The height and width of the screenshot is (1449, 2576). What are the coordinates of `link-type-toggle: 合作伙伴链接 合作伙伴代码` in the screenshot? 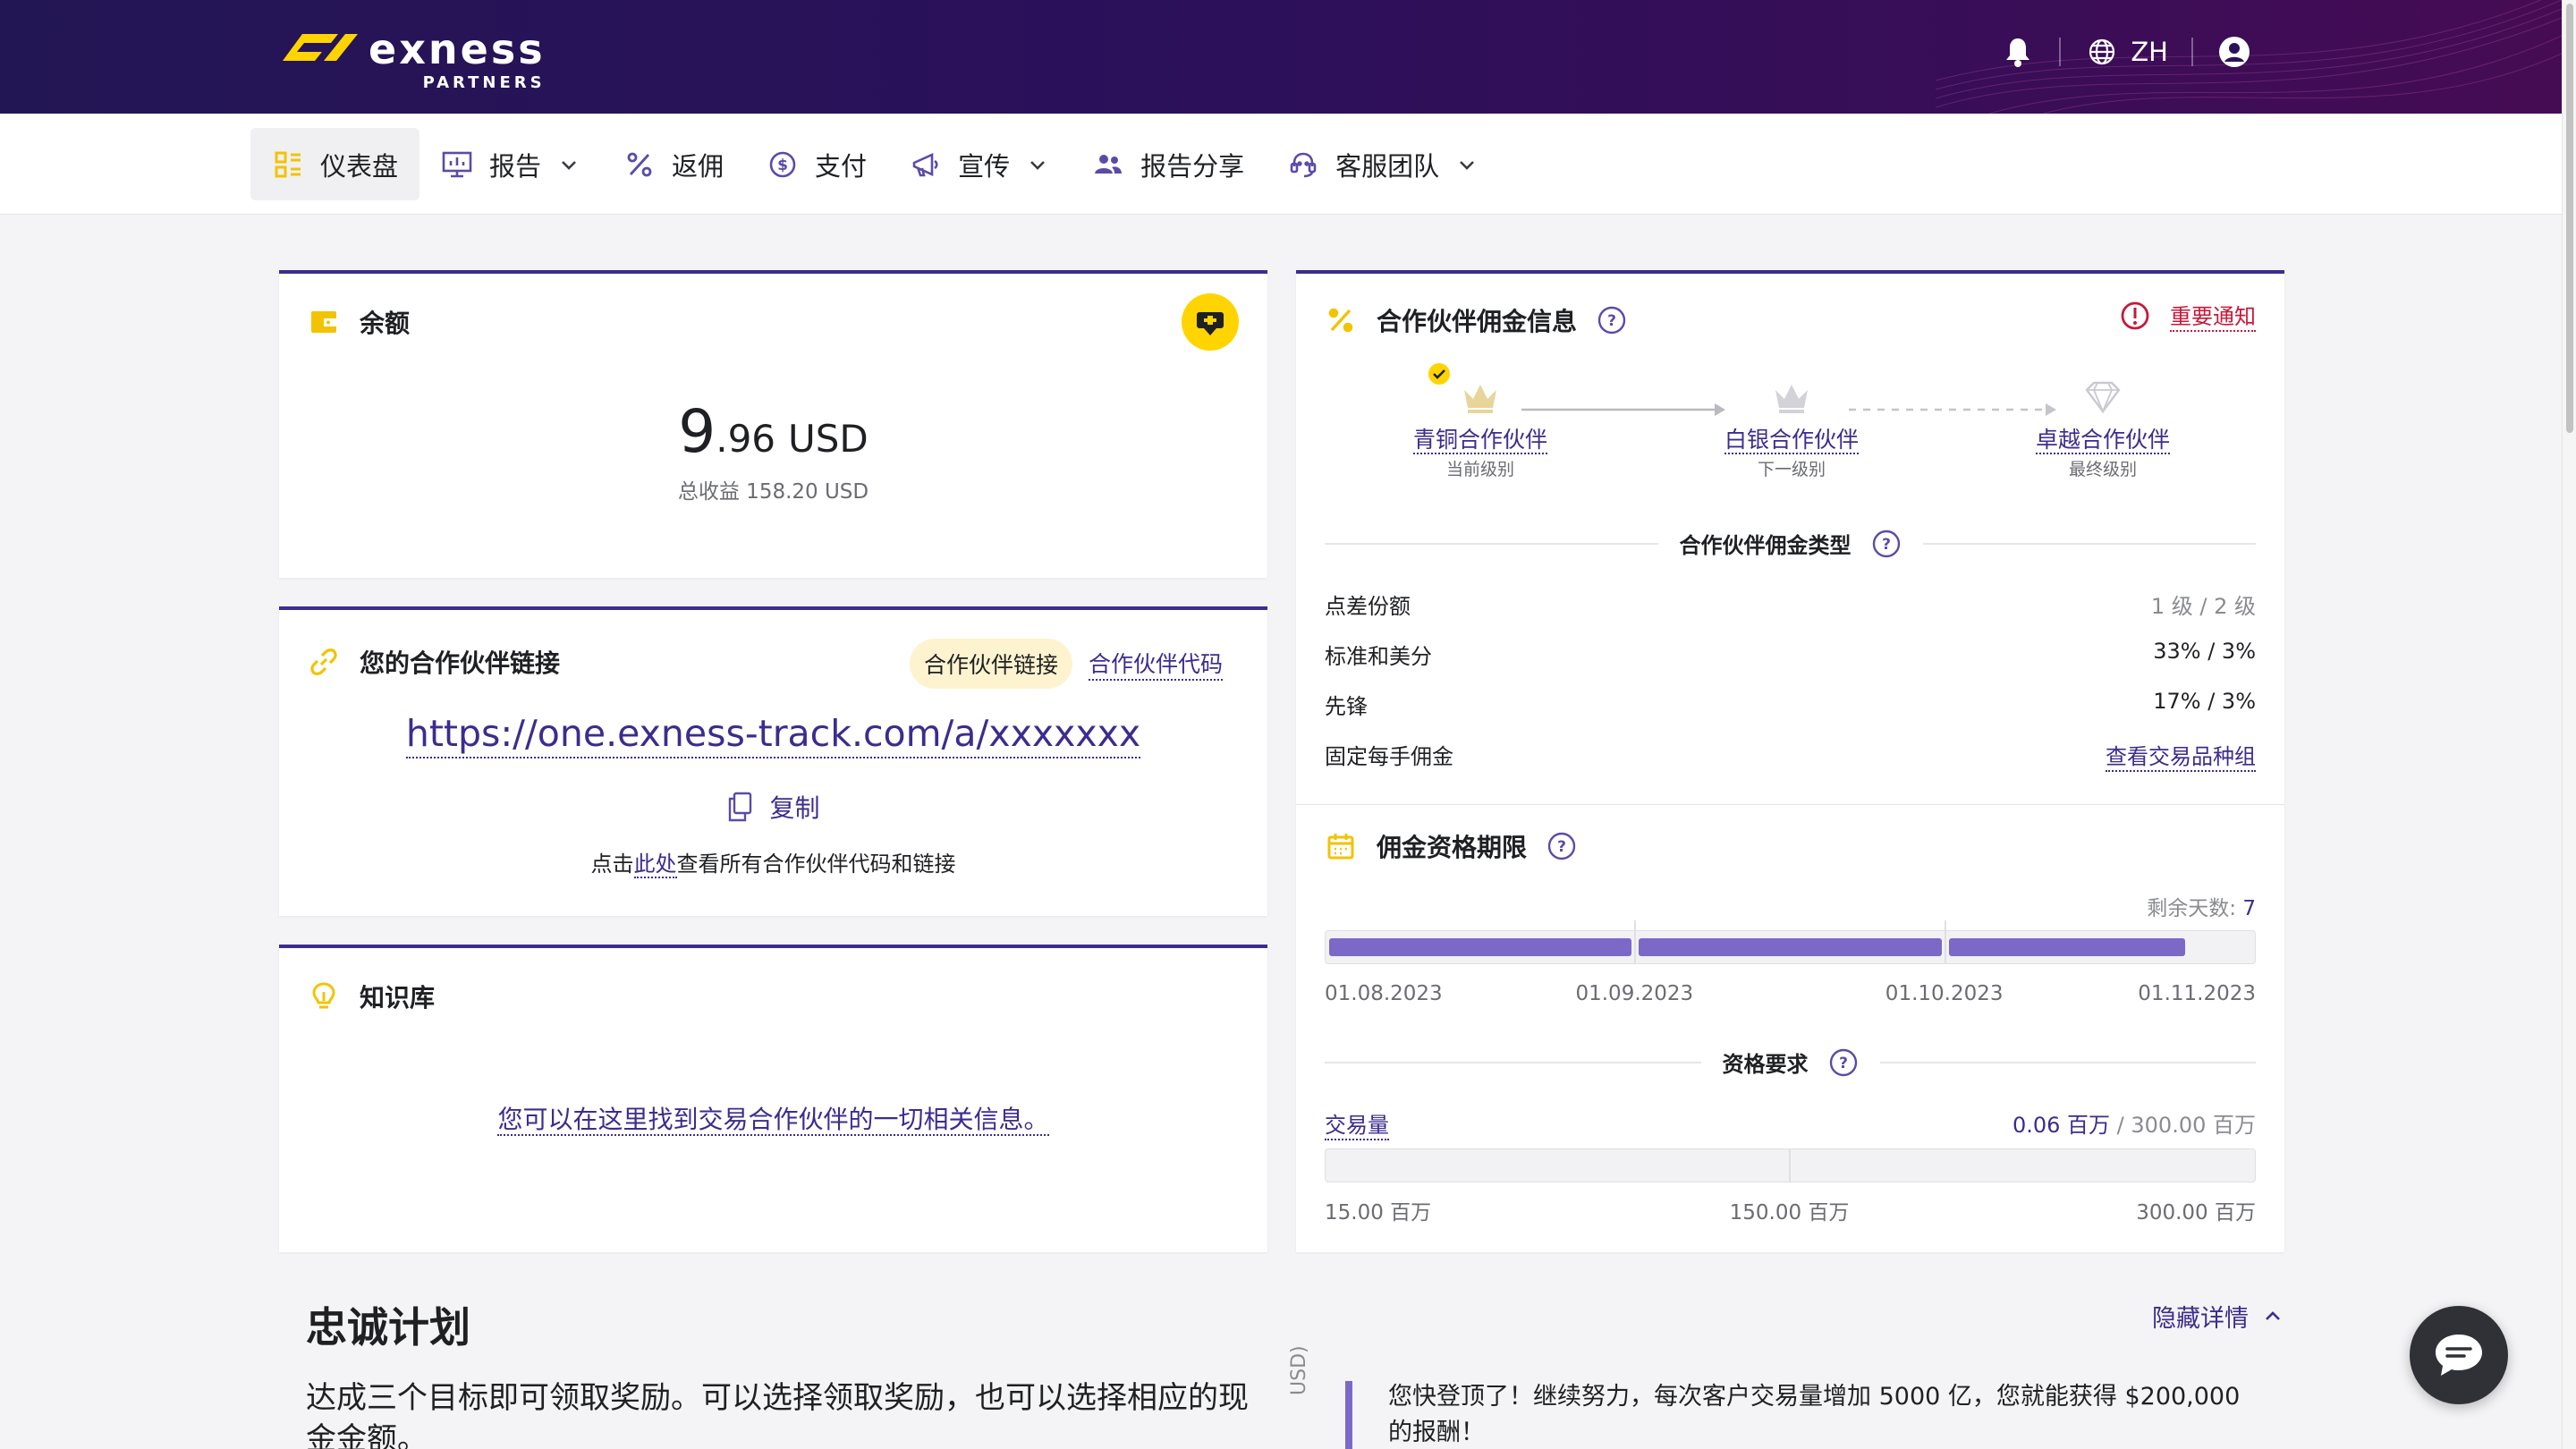 It's located at (1066, 664).